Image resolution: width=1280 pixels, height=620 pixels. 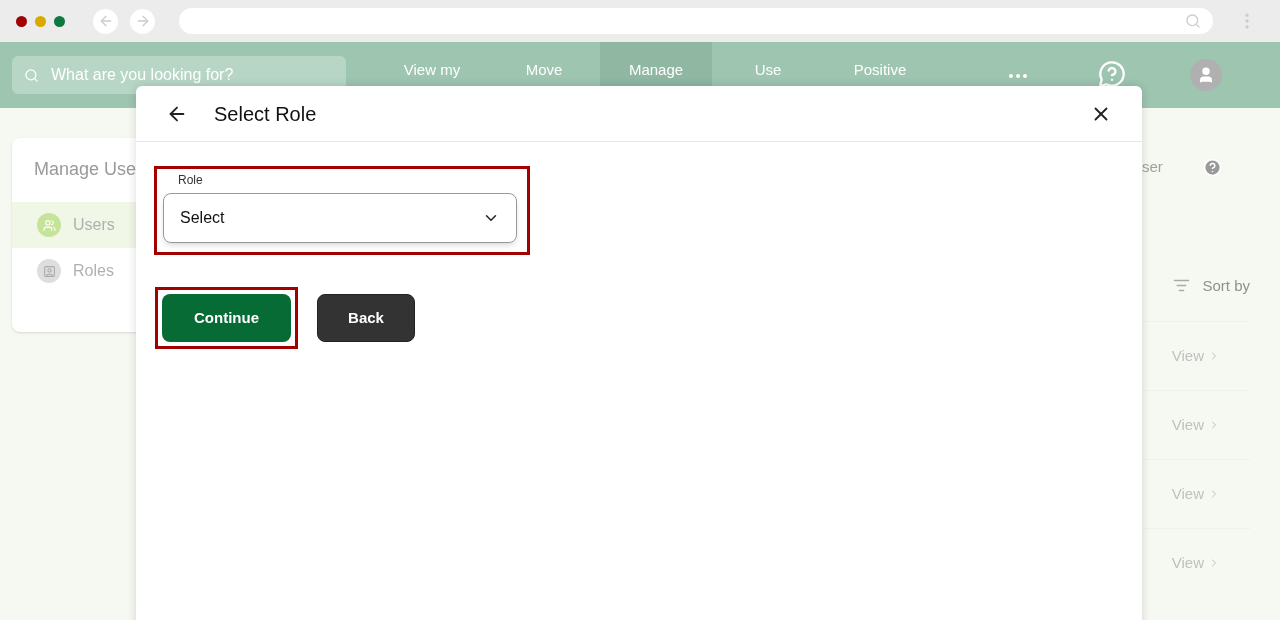 What do you see at coordinates (265, 114) in the screenshot?
I see `dialog-title: Select Role` at bounding box center [265, 114].